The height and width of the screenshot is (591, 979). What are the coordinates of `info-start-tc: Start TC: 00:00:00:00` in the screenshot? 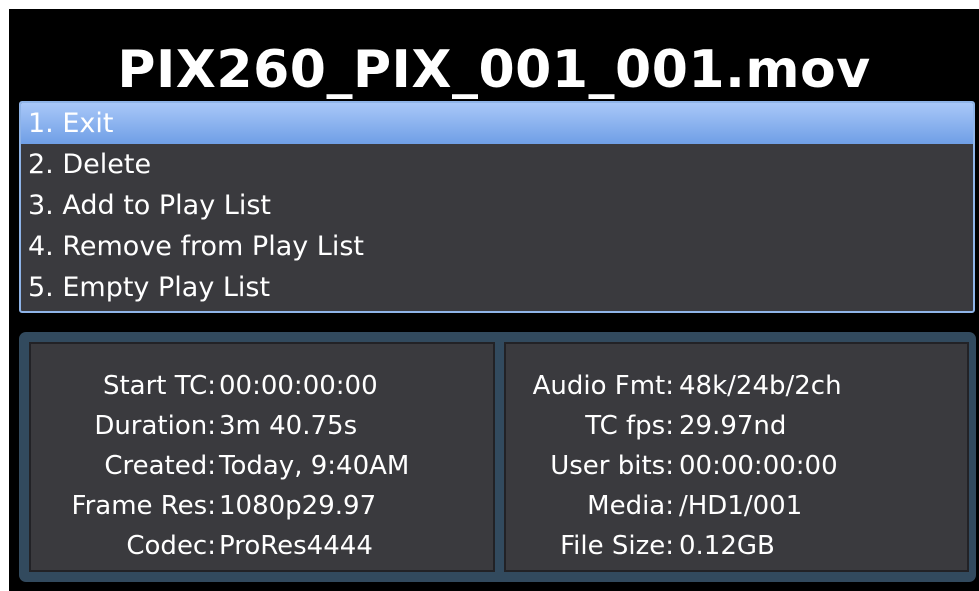 It's located at (262, 386).